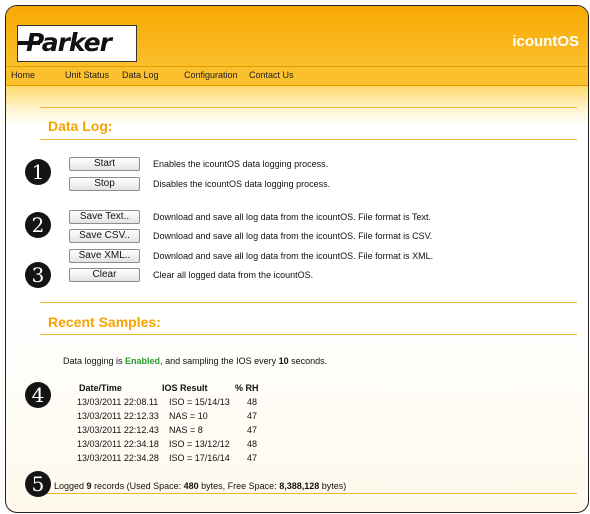 This screenshot has width=590, height=514. I want to click on nav-item-unit-status: Unit Status, so click(87, 75).